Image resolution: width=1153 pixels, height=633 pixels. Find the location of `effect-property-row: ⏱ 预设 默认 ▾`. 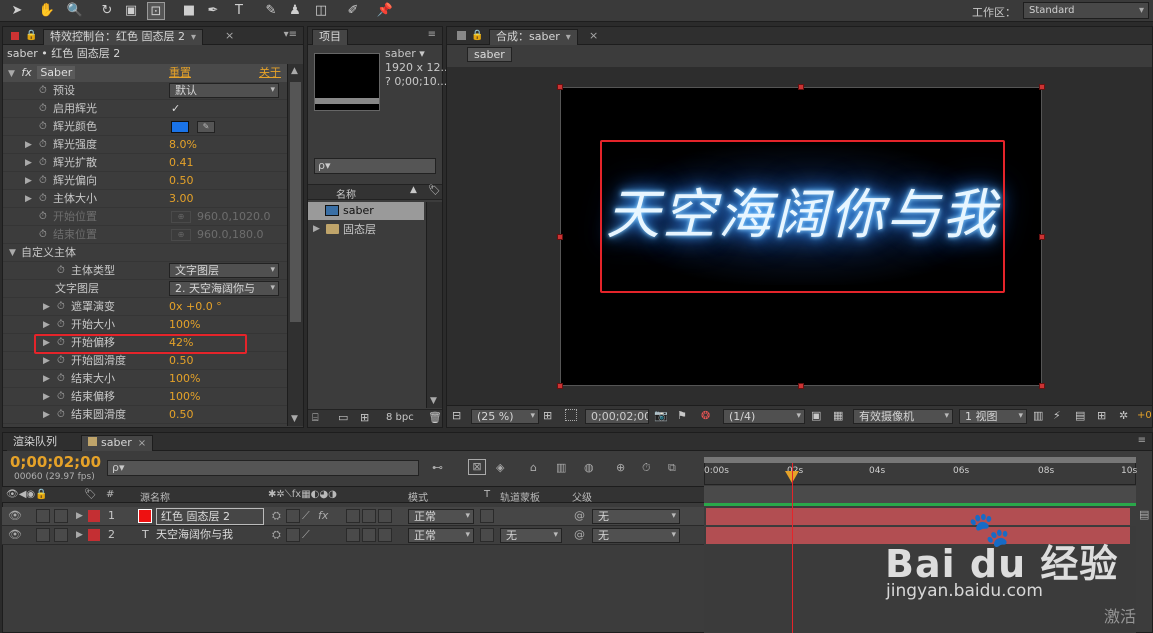

effect-property-row: ⏱ 预设 默认 ▾ is located at coordinates (145, 91).